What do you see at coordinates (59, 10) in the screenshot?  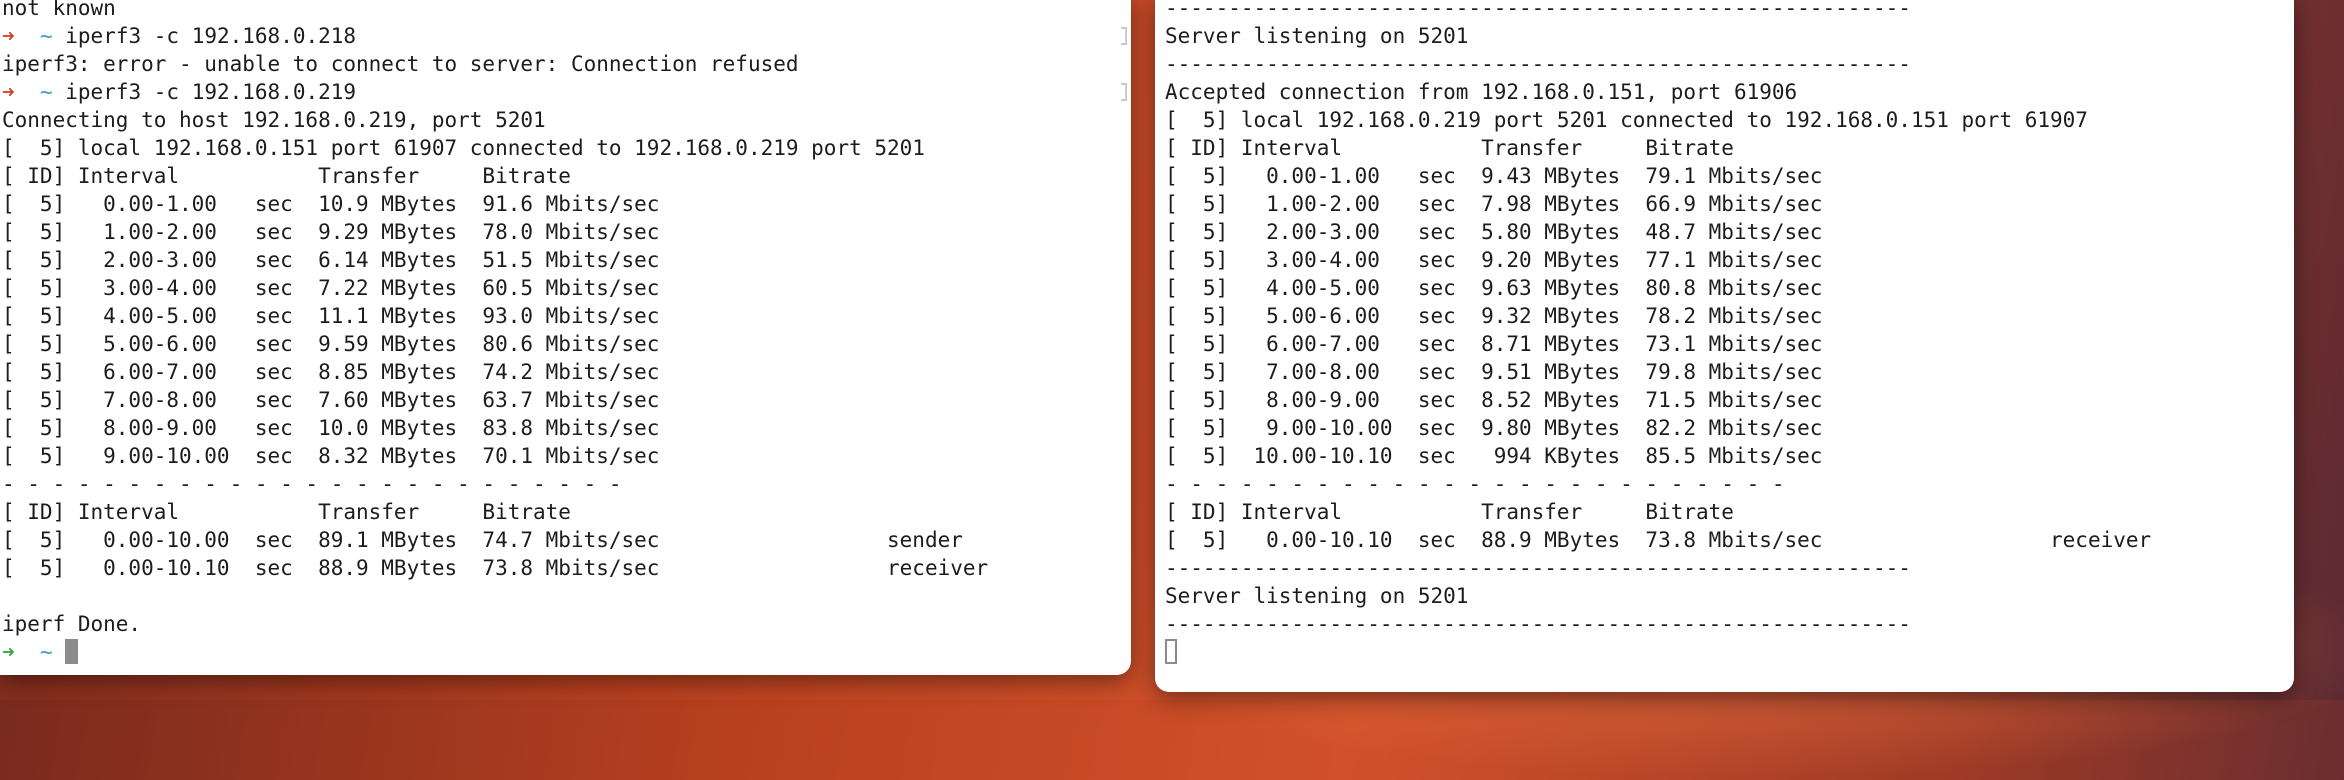 I see `output-line: not known` at bounding box center [59, 10].